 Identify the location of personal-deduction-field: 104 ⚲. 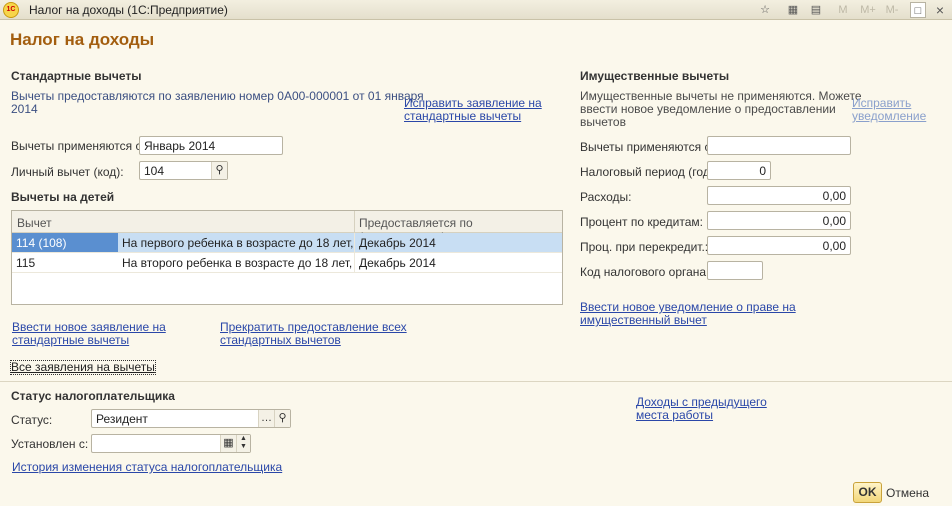
(183, 170).